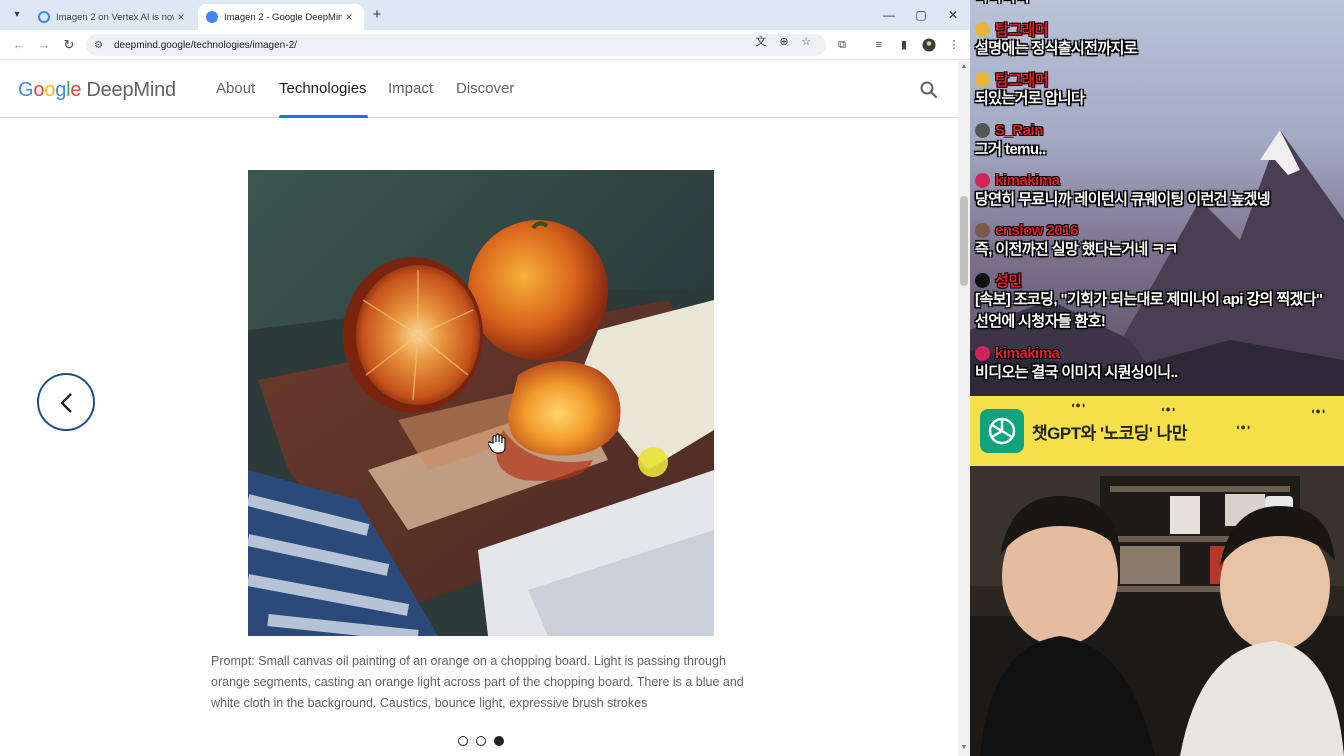 This screenshot has width=1344, height=756. Describe the element at coordinates (235, 88) in the screenshot. I see `nav-about: About` at that location.